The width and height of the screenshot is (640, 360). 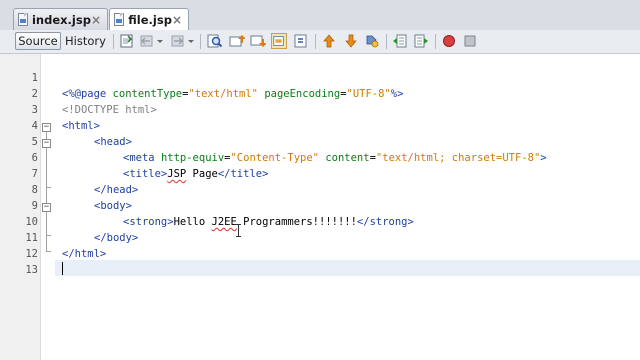 I want to click on code-line: </html>, so click(x=84, y=254).